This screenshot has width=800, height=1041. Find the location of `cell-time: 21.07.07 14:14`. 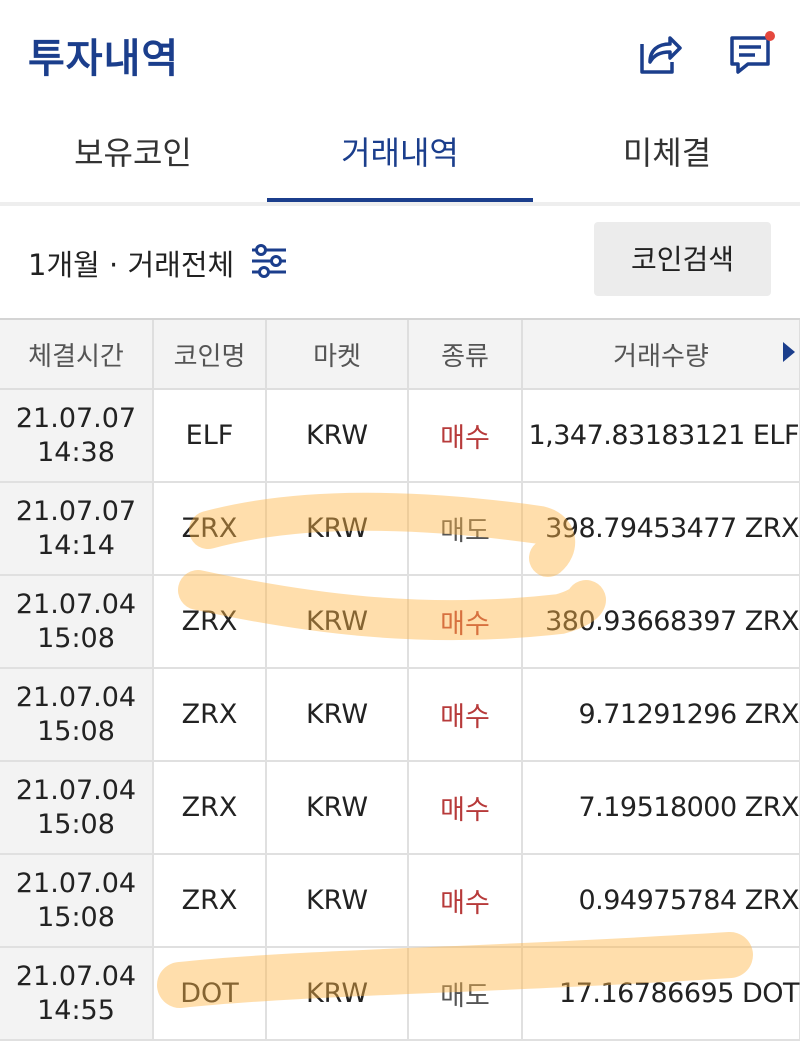

cell-time: 21.07.07 14:14 is located at coordinates (77, 529).